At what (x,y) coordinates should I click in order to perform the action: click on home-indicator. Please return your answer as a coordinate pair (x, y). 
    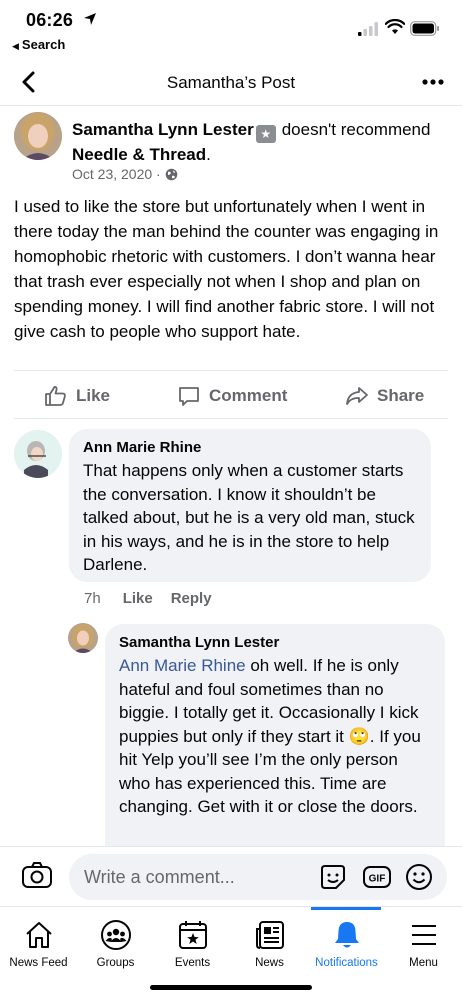
    Looking at the image, I should click on (231, 987).